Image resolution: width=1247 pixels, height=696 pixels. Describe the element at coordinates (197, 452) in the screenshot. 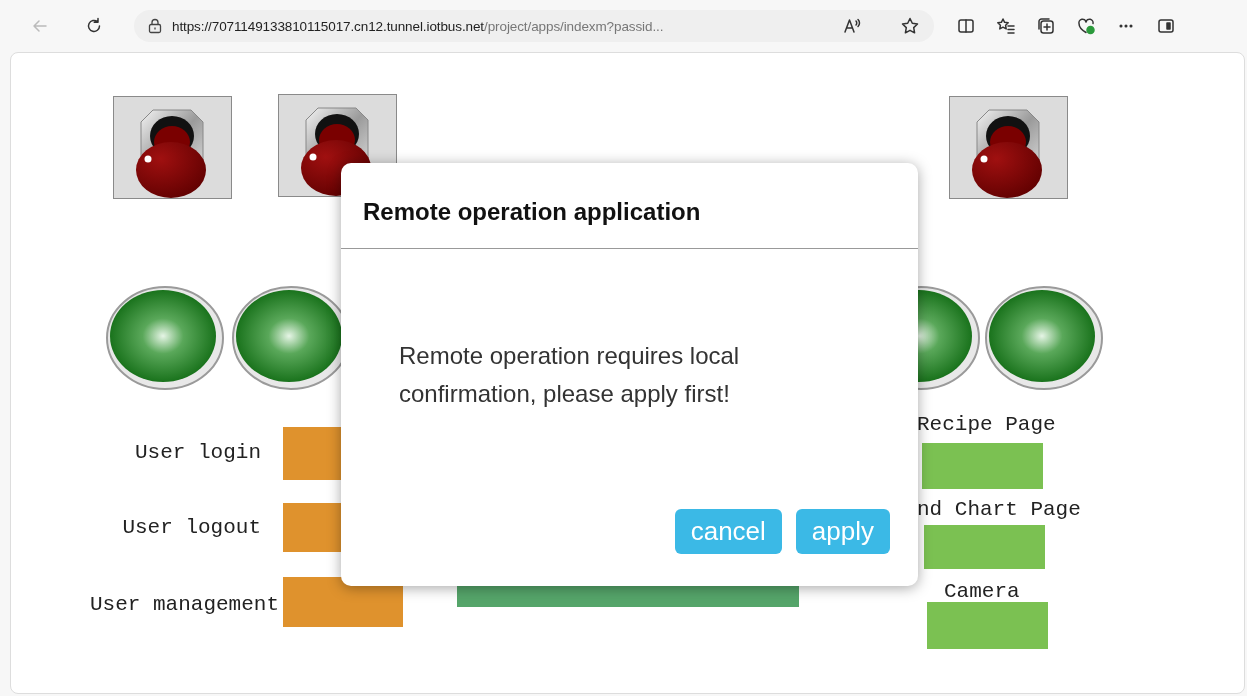

I see `button-label: User login` at that location.